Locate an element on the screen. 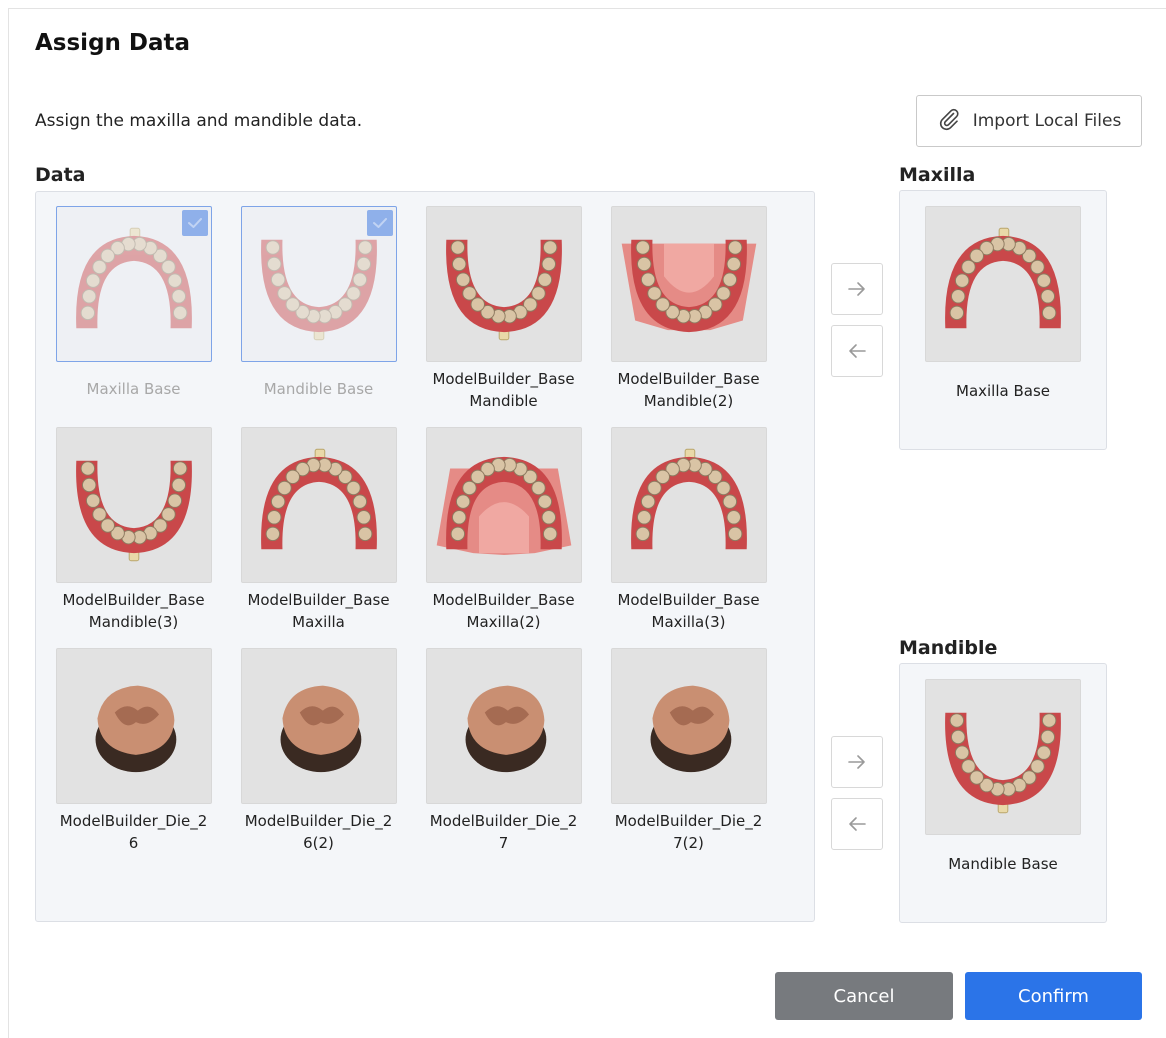 The height and width of the screenshot is (1038, 1166). data-item: ModelBuilder_Die_2 7 is located at coordinates (503, 751).